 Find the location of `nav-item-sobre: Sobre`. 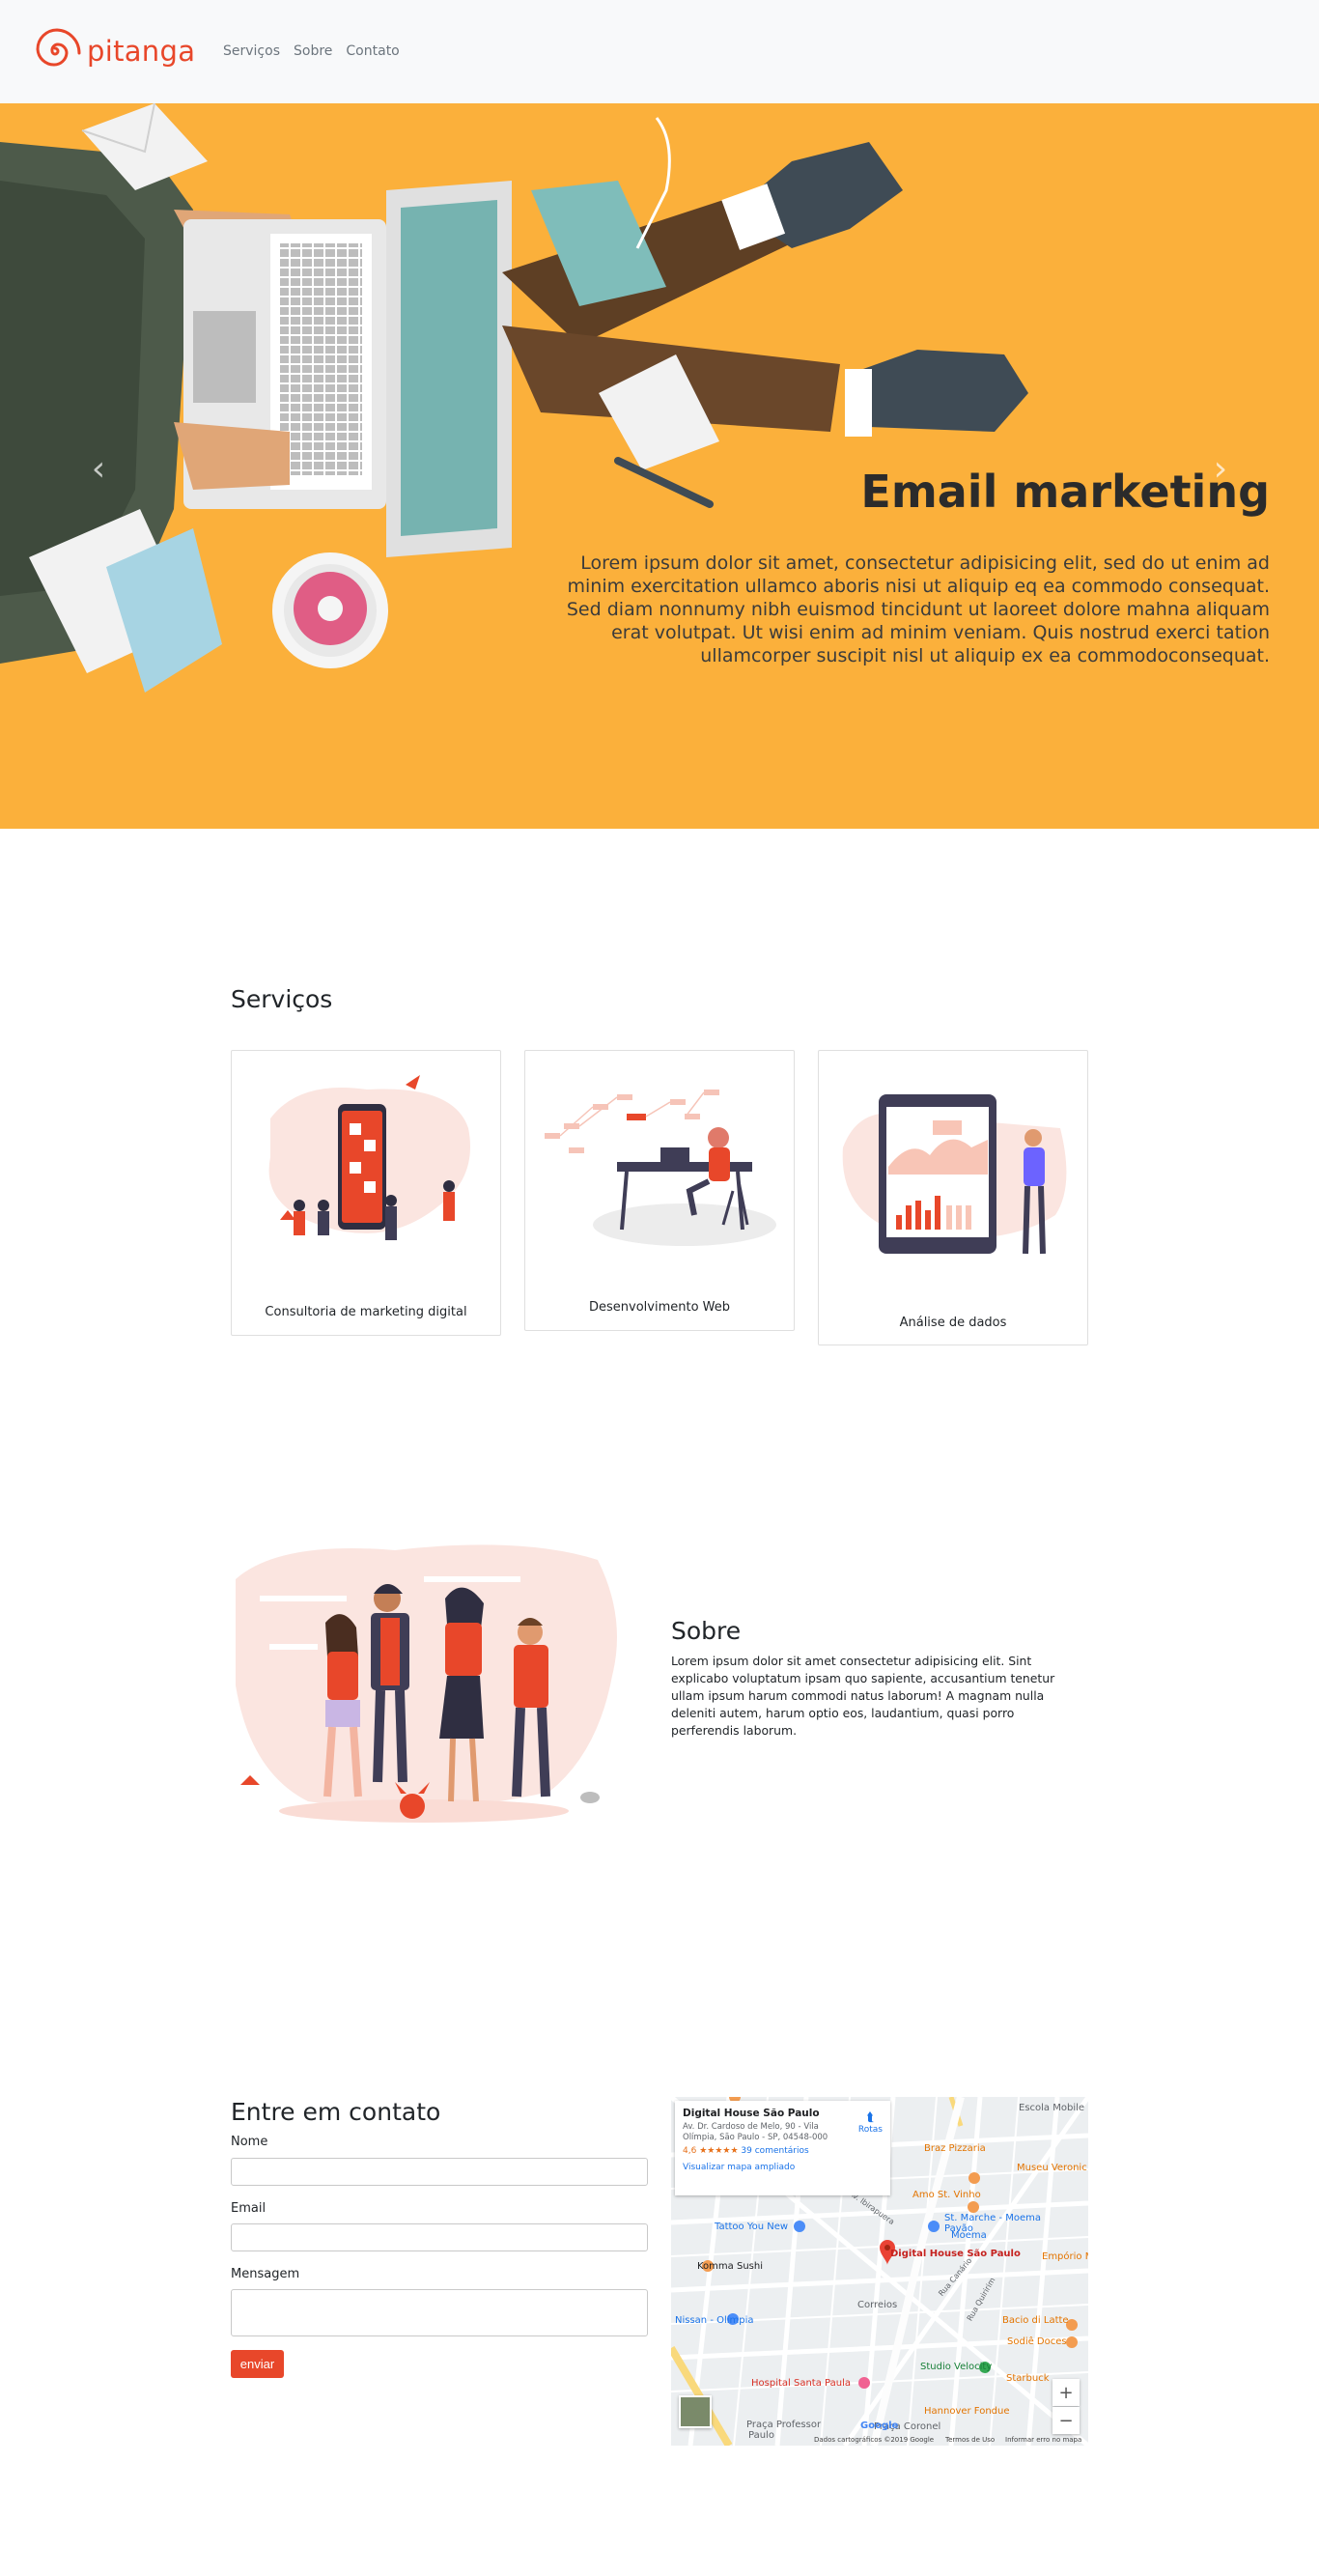

nav-item-sobre: Sobre is located at coordinates (313, 51).